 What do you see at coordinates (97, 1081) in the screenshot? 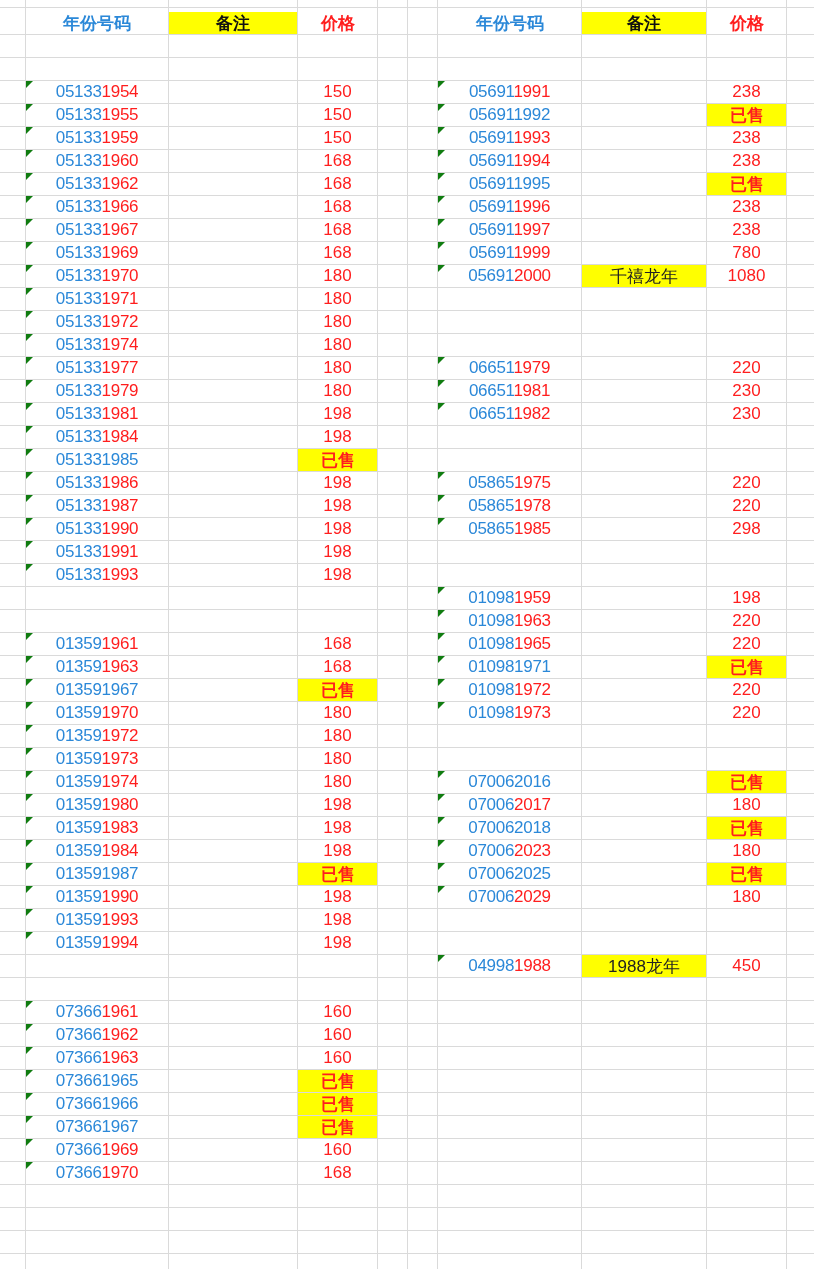
I see `phone-number: 073661965` at bounding box center [97, 1081].